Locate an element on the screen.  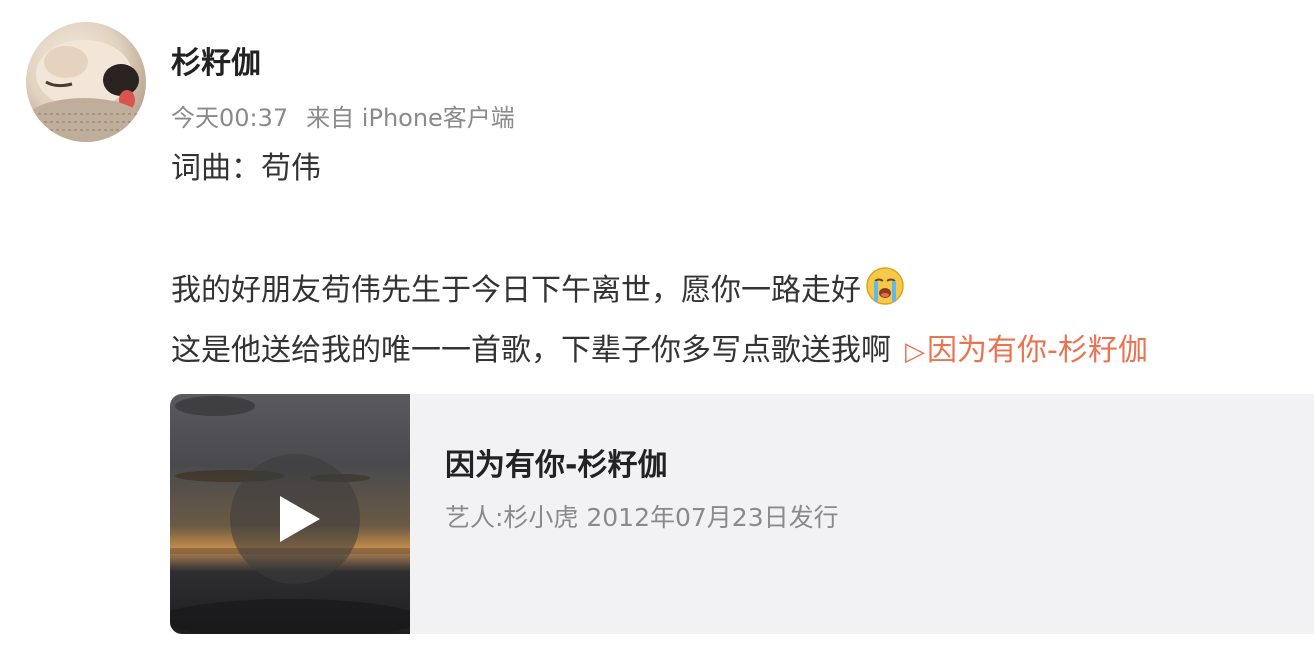
play-triangle-icon: ▷ is located at coordinates (915, 352).